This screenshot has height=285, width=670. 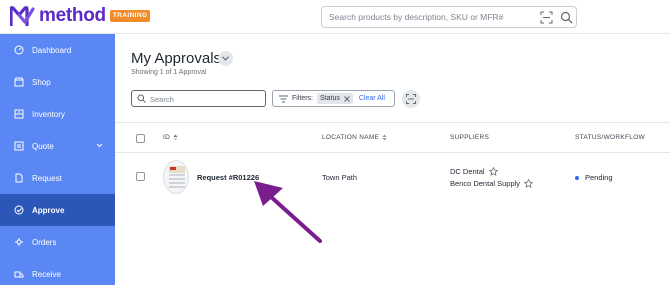 I want to click on logo: method TRAINING, so click(x=80, y=15).